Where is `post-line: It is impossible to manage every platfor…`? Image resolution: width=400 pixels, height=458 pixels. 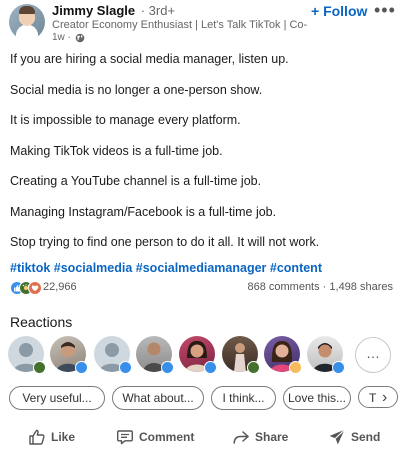 post-line: It is impossible to manage every platfor… is located at coordinates (125, 120).